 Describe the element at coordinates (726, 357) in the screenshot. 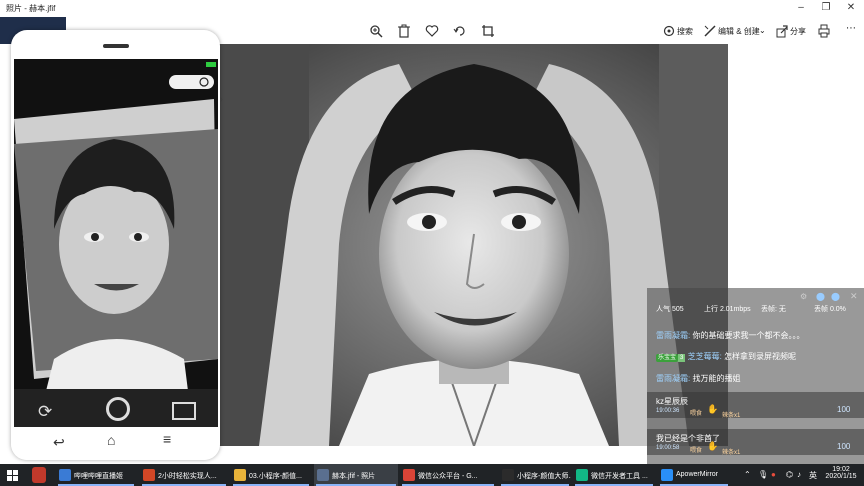

I see `chat-message: 乐宝宝 3 芝芝莓莓: 怎样拿到录屏视频呢` at that location.